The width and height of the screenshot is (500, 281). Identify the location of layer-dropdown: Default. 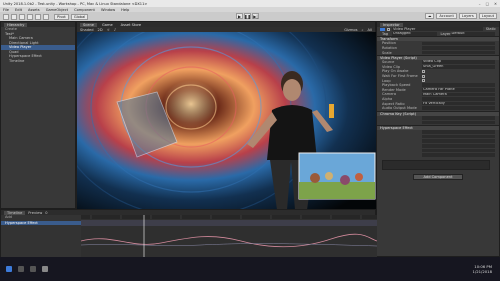
(472, 34).